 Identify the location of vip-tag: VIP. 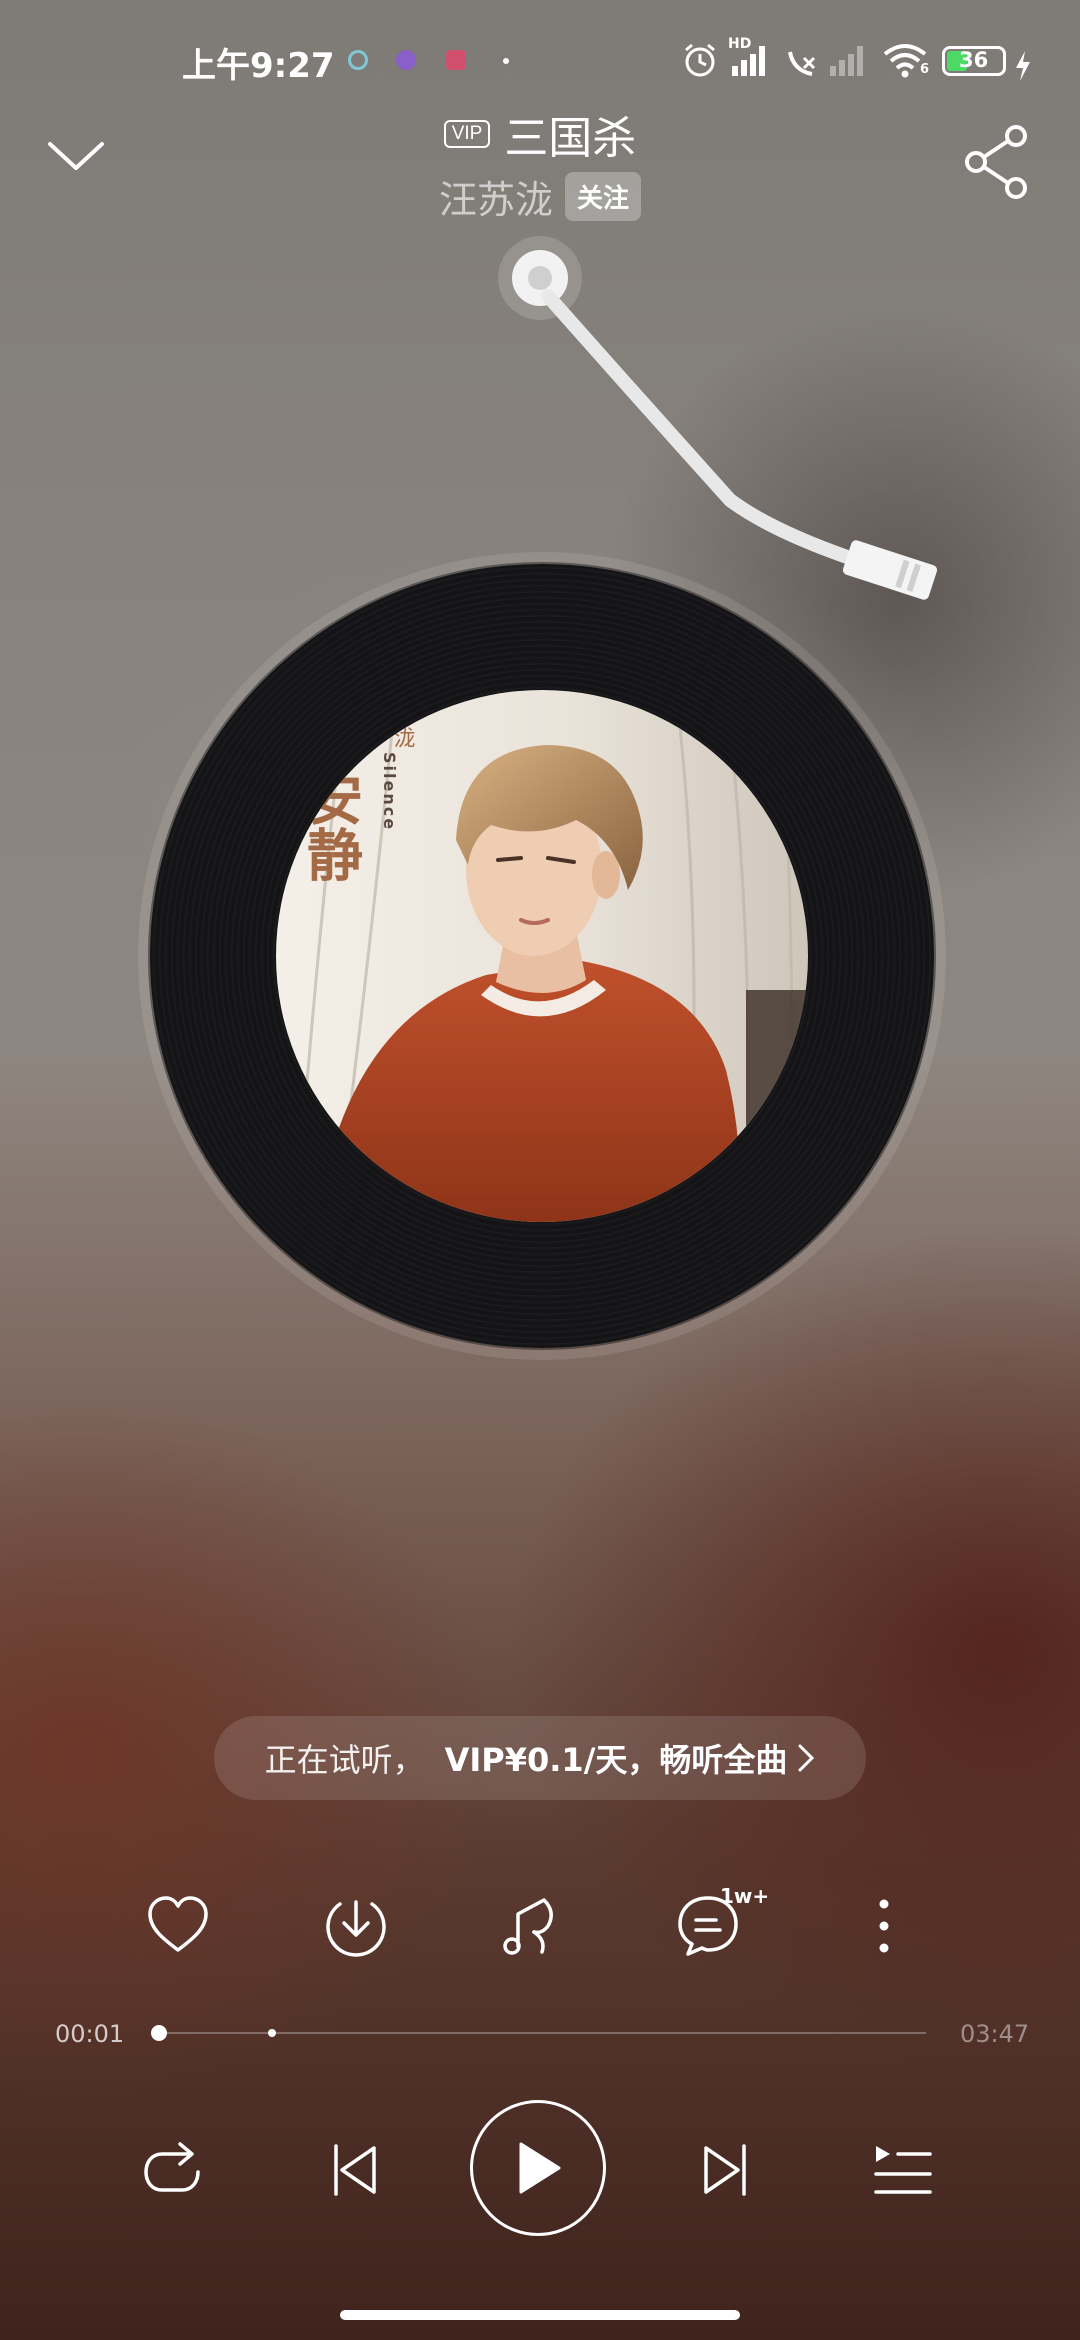
(467, 134).